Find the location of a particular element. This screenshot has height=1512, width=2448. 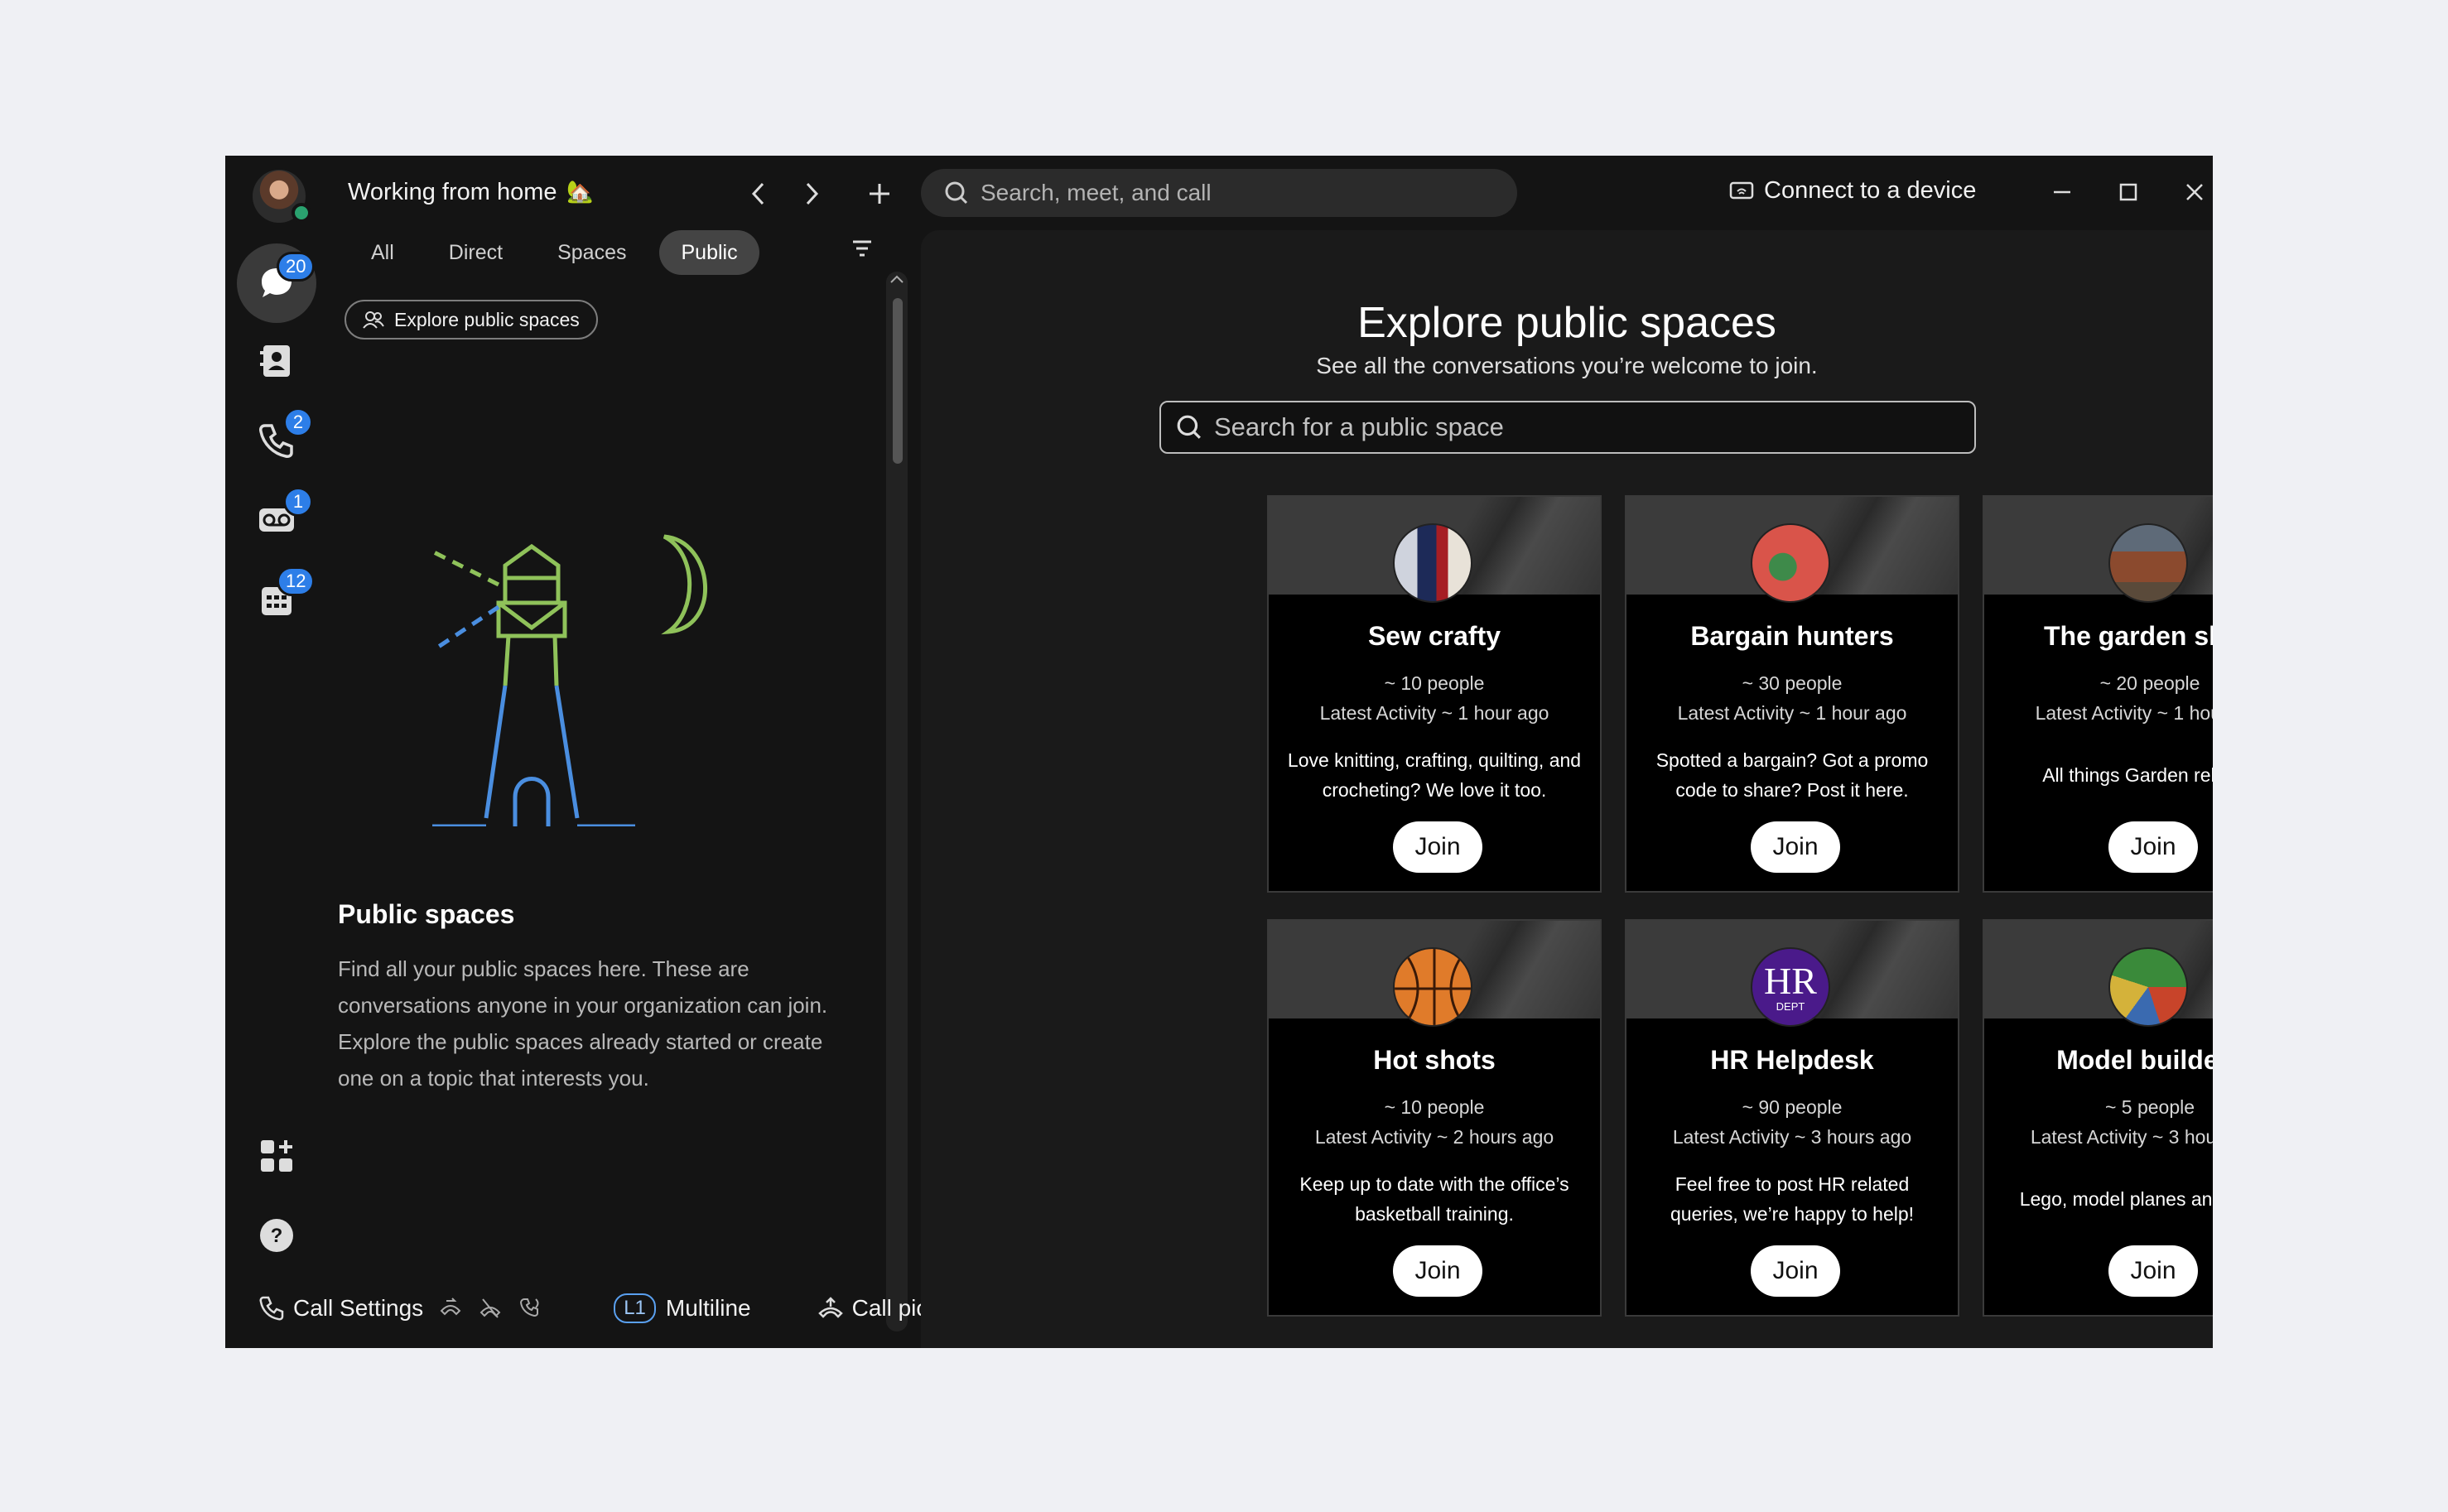

card-name: Model builders is located at coordinates (2134, 1060).